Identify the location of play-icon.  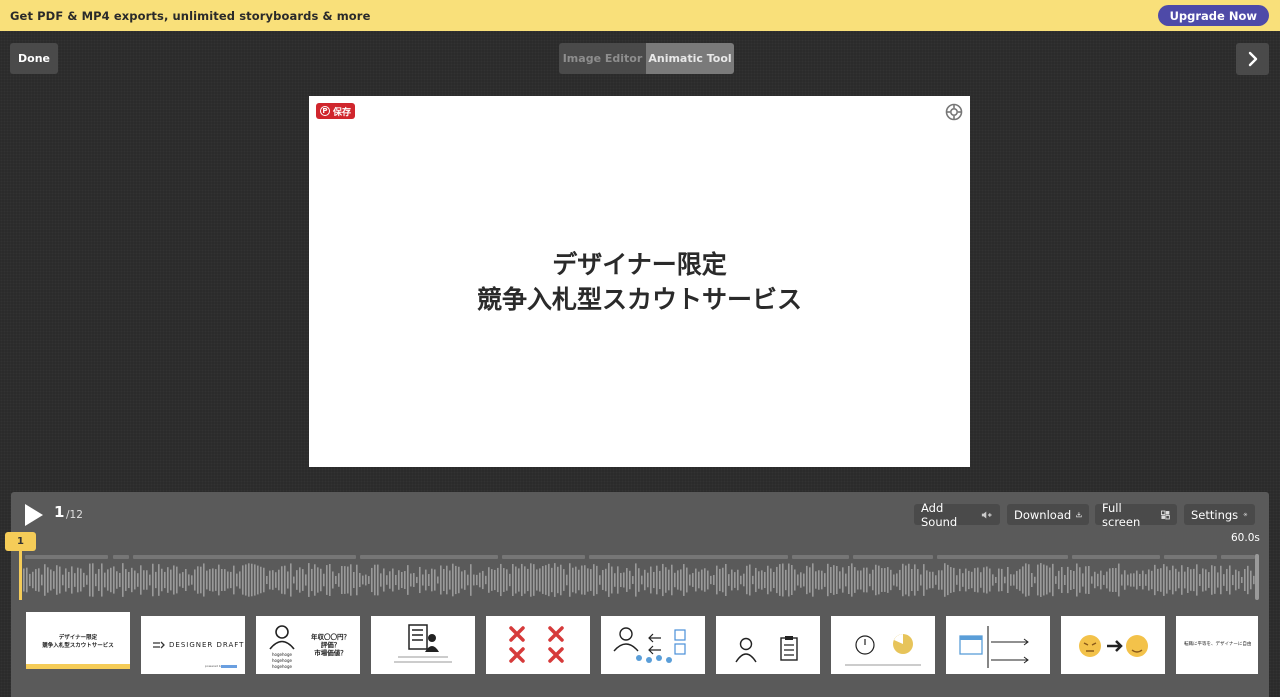
(34, 515).